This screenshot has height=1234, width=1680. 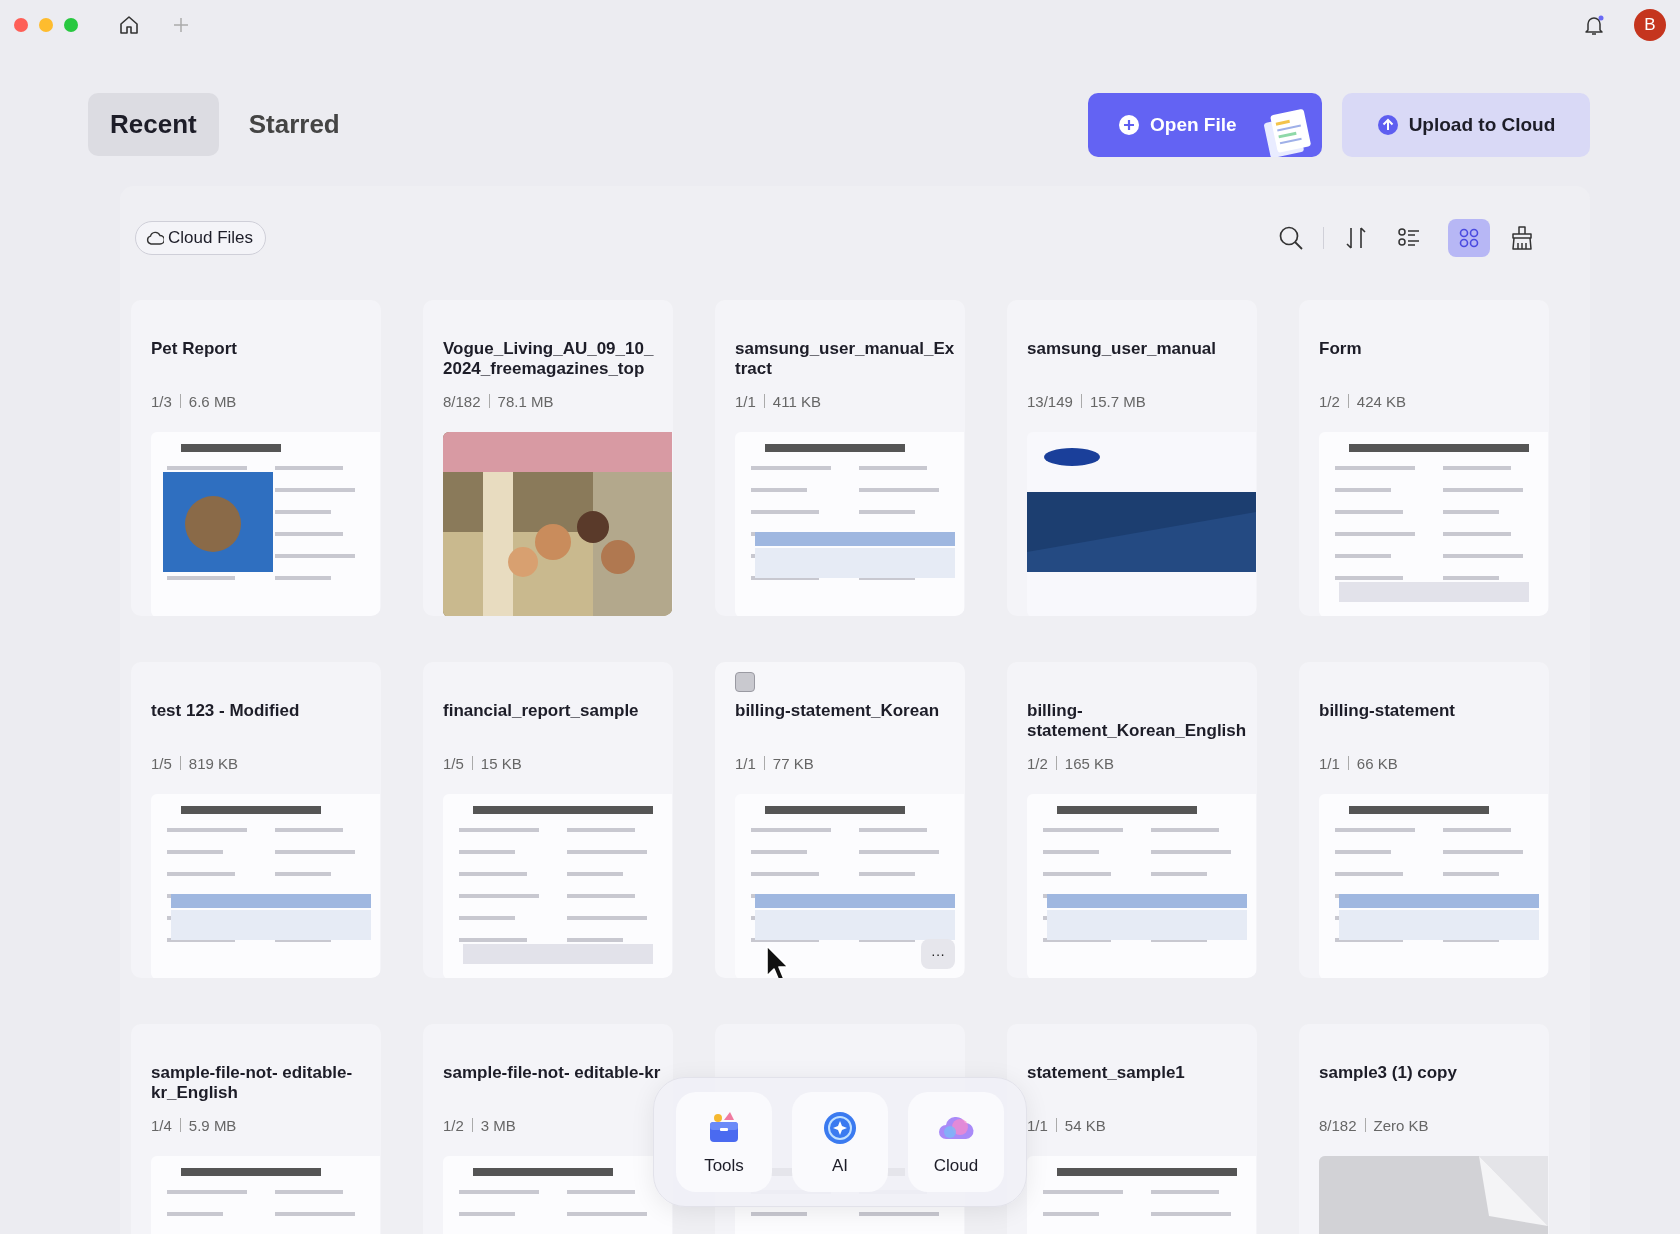 I want to click on file-name: sample-file-not- editable-kr, so click(x=552, y=1073).